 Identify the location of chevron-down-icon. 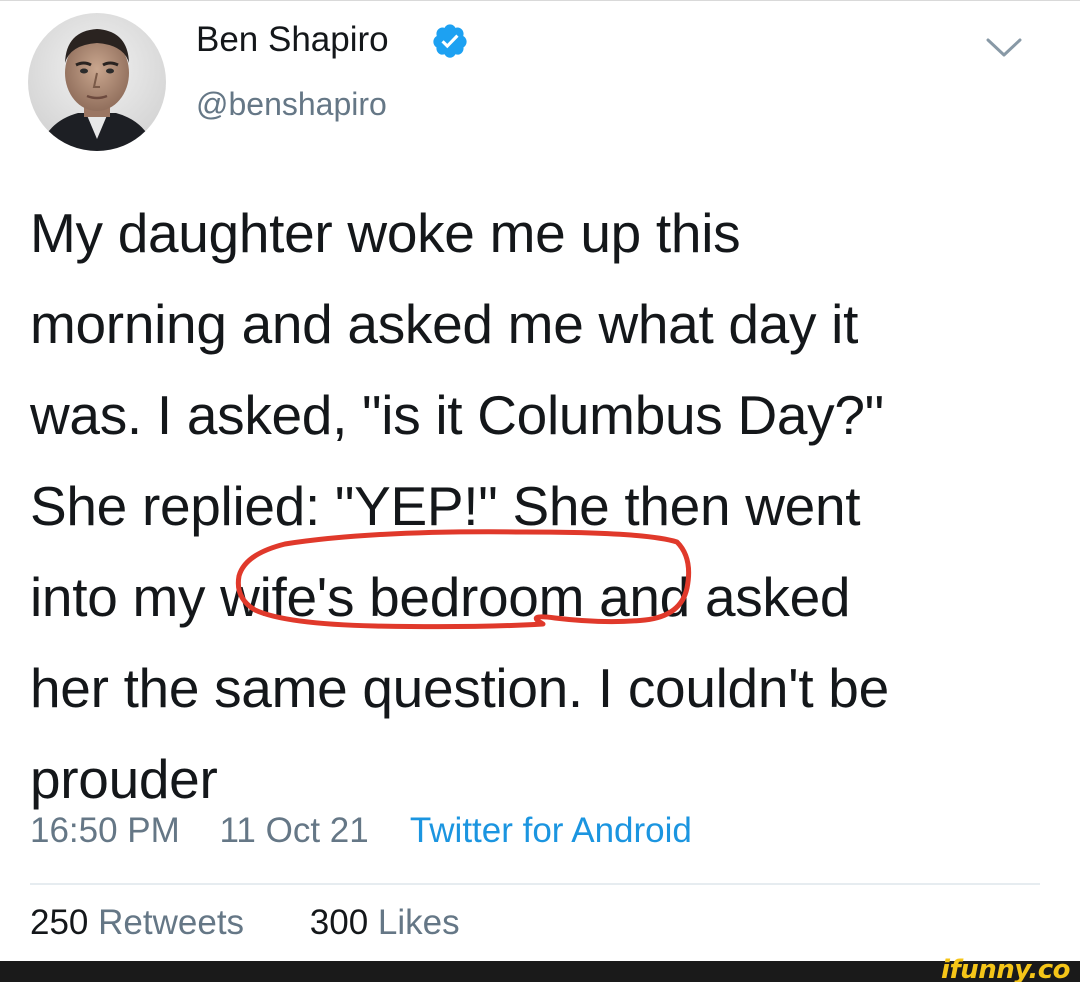
(1004, 48).